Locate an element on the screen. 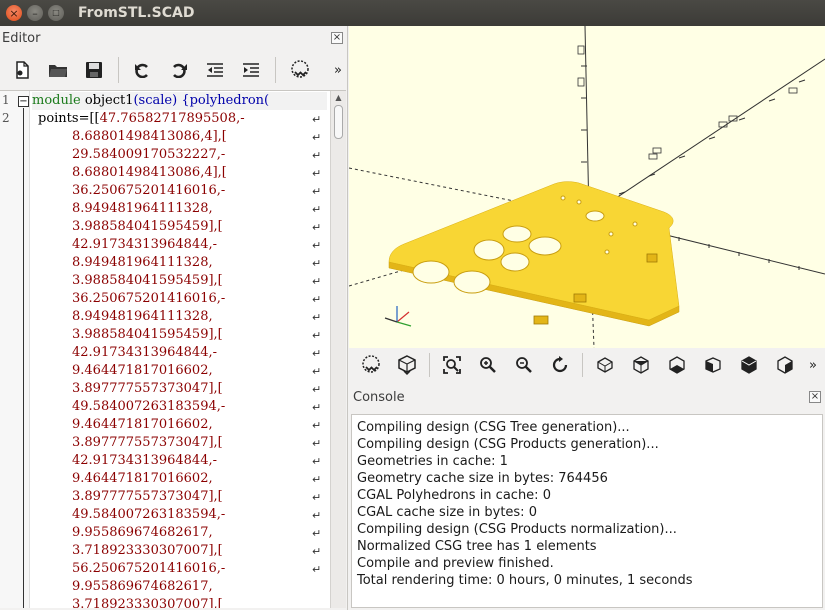 The width and height of the screenshot is (825, 610). zoom-out-button is located at coordinates (524, 365).